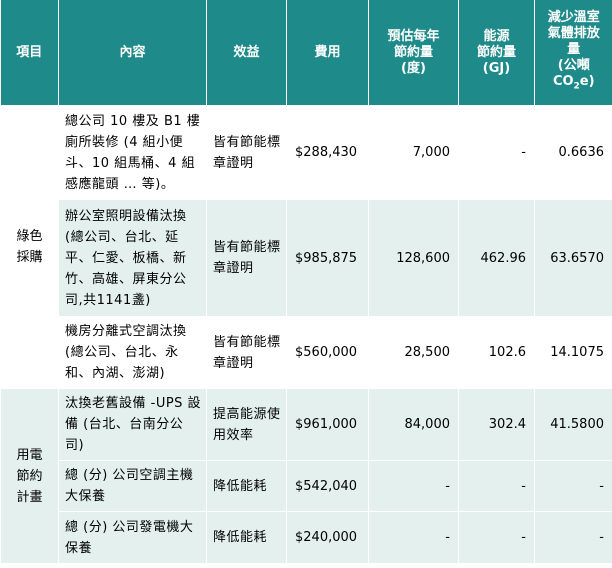  Describe the element at coordinates (573, 152) in the screenshot. I see `row-co2: 0.6636` at that location.